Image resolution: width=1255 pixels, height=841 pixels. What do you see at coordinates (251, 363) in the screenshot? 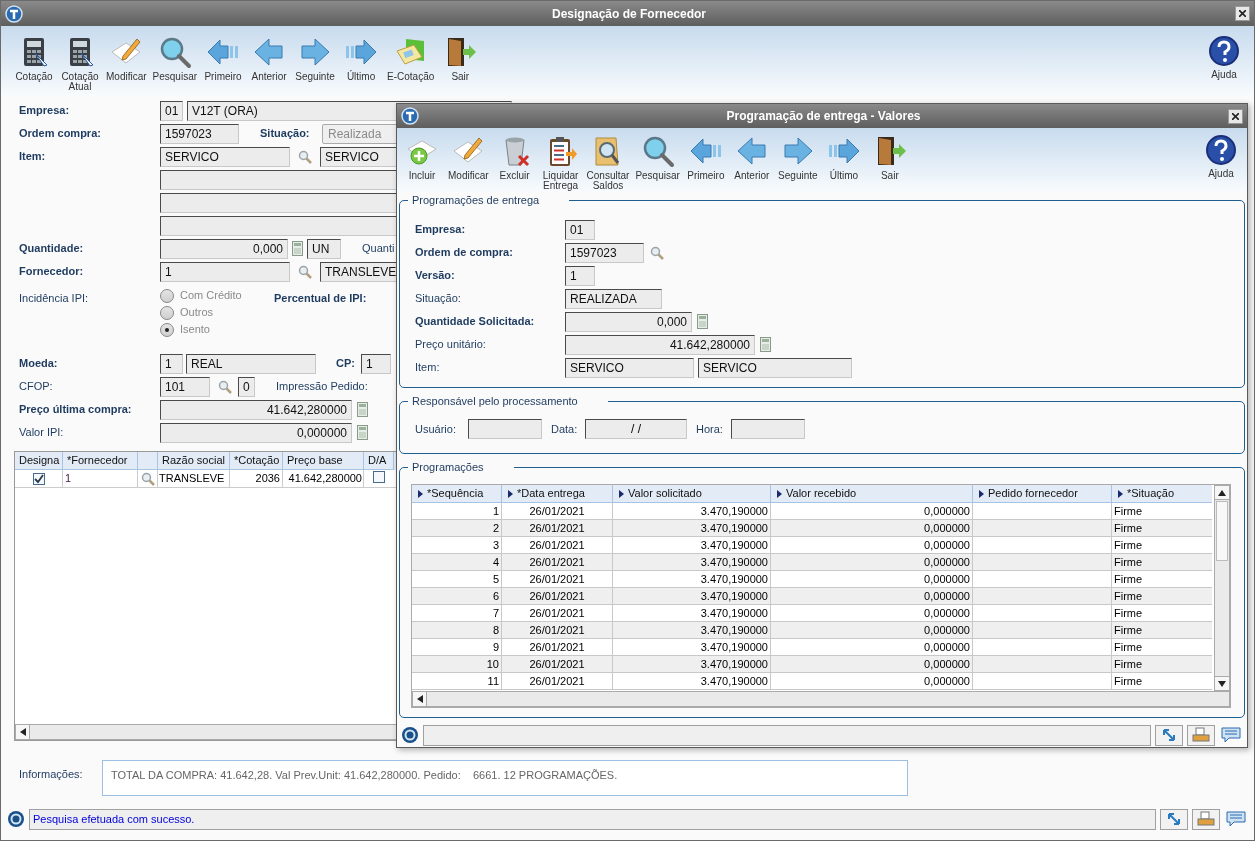
I see `text-field: REAL` at bounding box center [251, 363].